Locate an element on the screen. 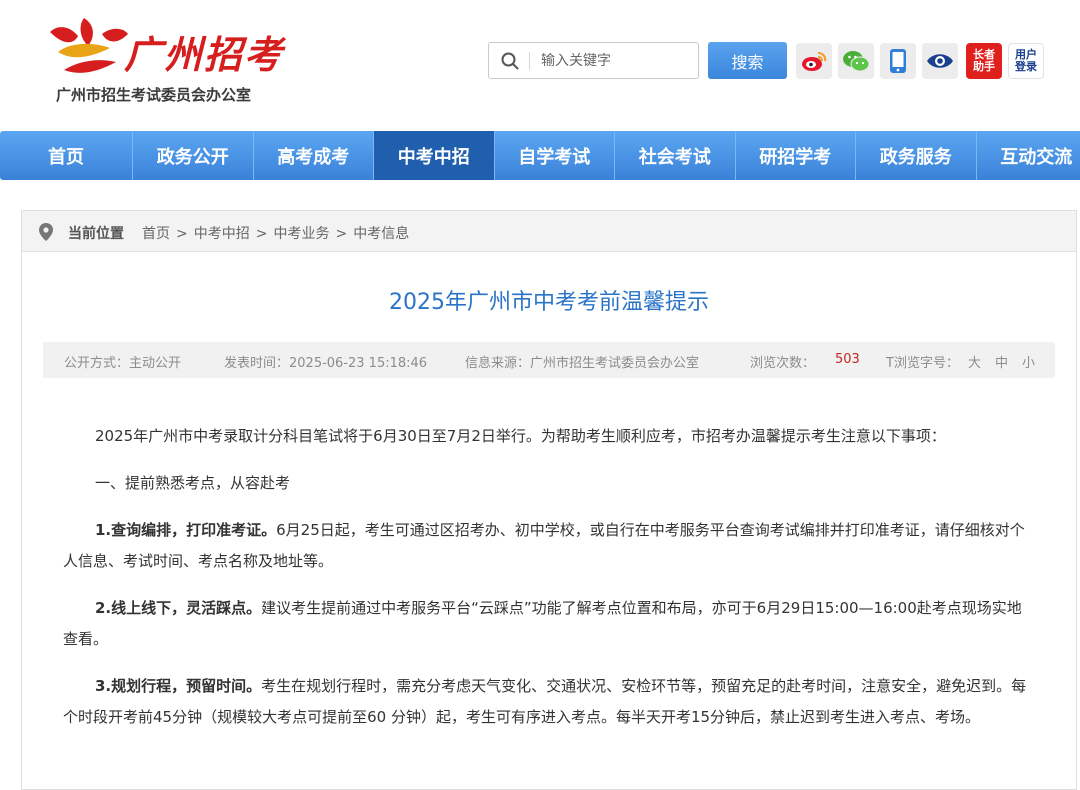 The width and height of the screenshot is (1080, 790). paragraph-lead: 1.查询编排，打印准考证。 is located at coordinates (185, 530).